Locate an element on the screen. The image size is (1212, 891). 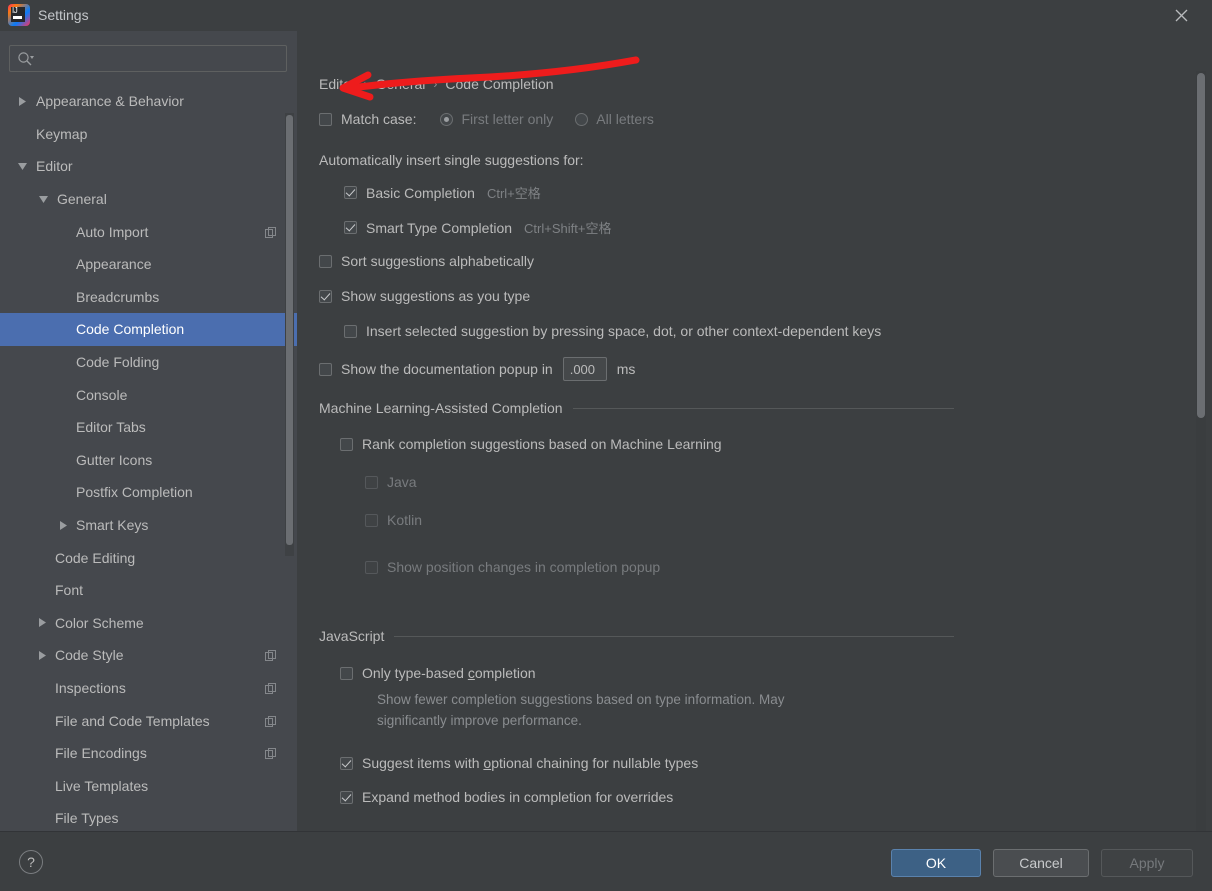
sidebar-item-code-folding: Code Folding is located at coordinates (148, 362).